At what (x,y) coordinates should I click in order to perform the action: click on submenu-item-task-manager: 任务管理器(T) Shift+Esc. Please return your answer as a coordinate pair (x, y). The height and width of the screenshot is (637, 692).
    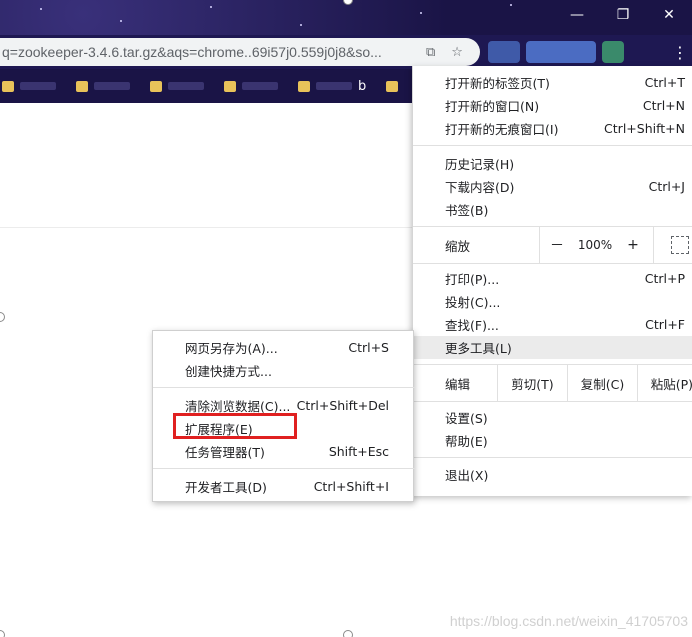
    Looking at the image, I should click on (284, 451).